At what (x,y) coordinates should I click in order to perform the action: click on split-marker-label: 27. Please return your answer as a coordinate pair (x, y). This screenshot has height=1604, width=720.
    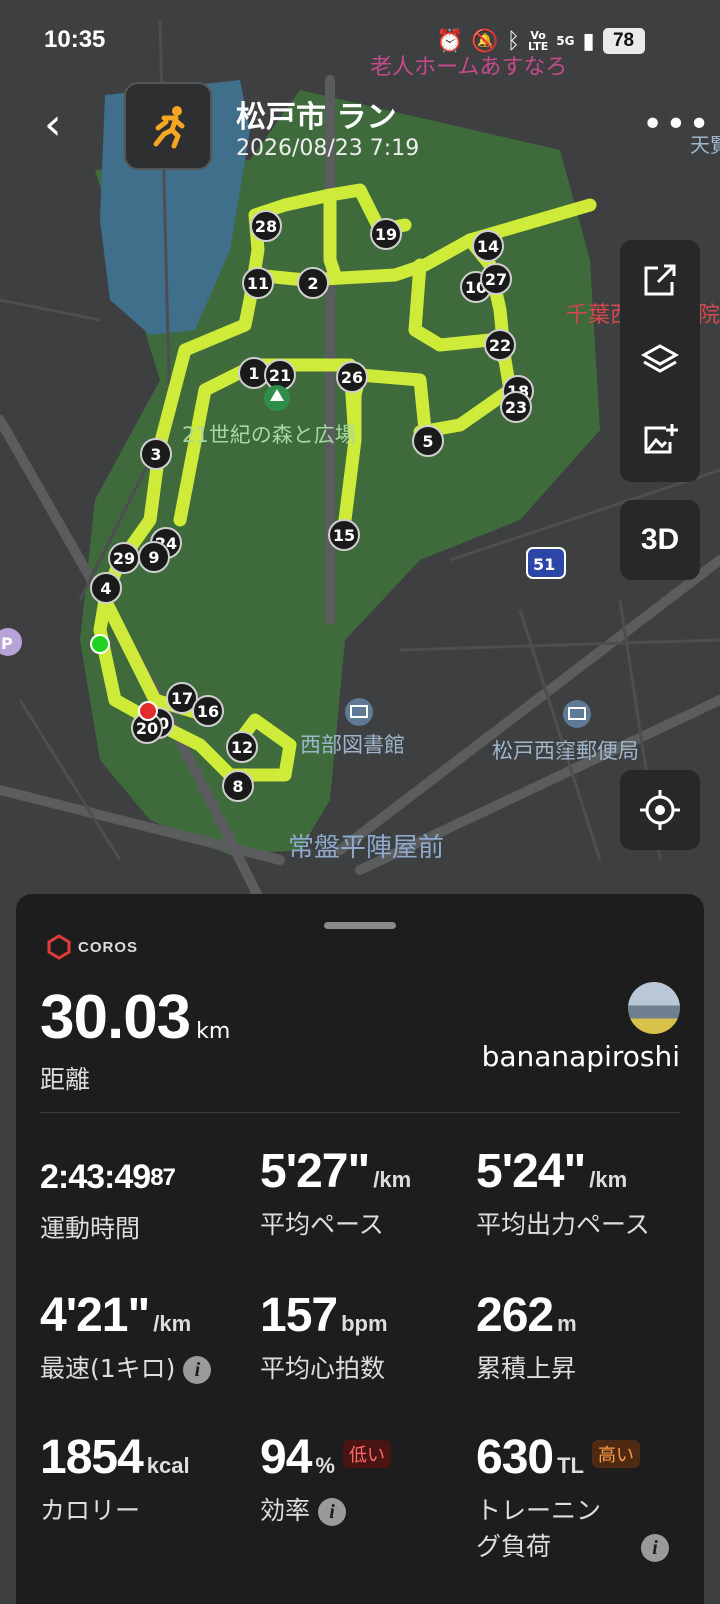
    Looking at the image, I should click on (496, 279).